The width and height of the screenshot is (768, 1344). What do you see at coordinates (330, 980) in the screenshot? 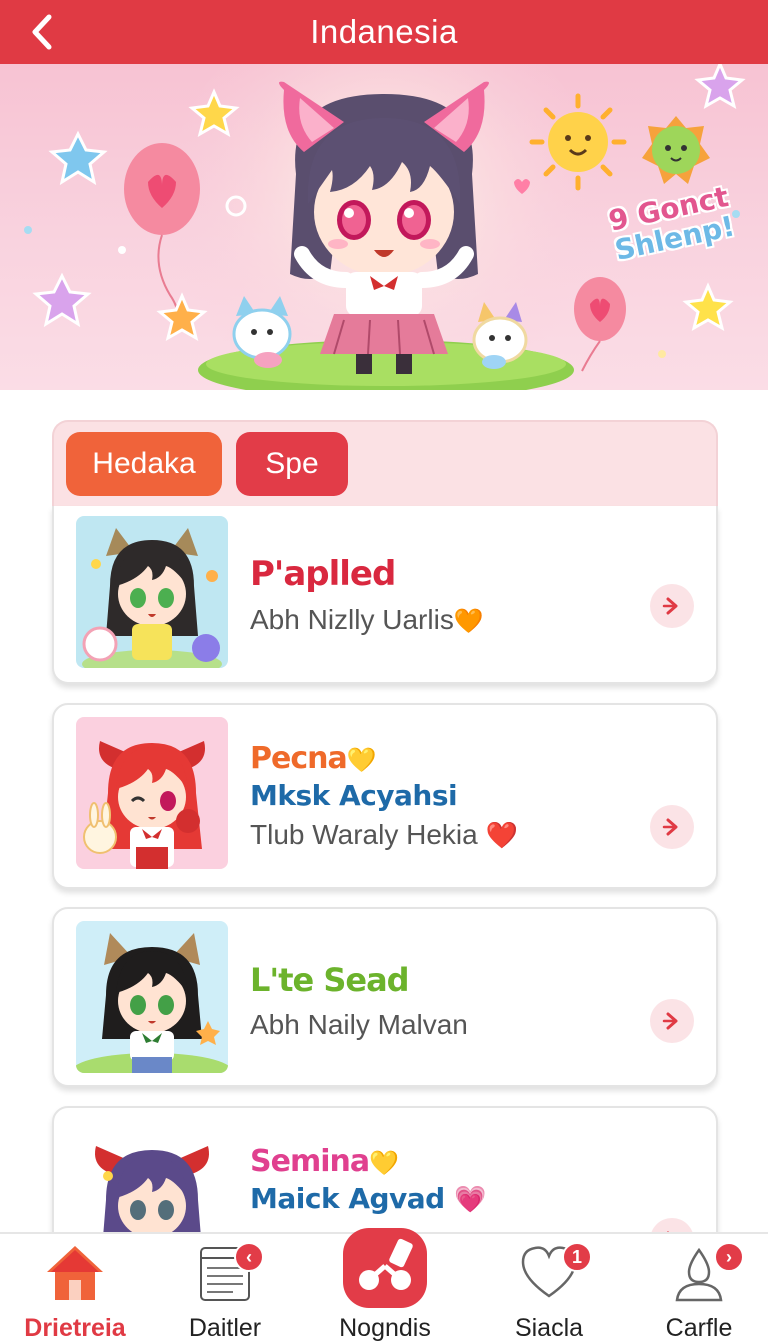
I see `item-title: L'te Sead` at bounding box center [330, 980].